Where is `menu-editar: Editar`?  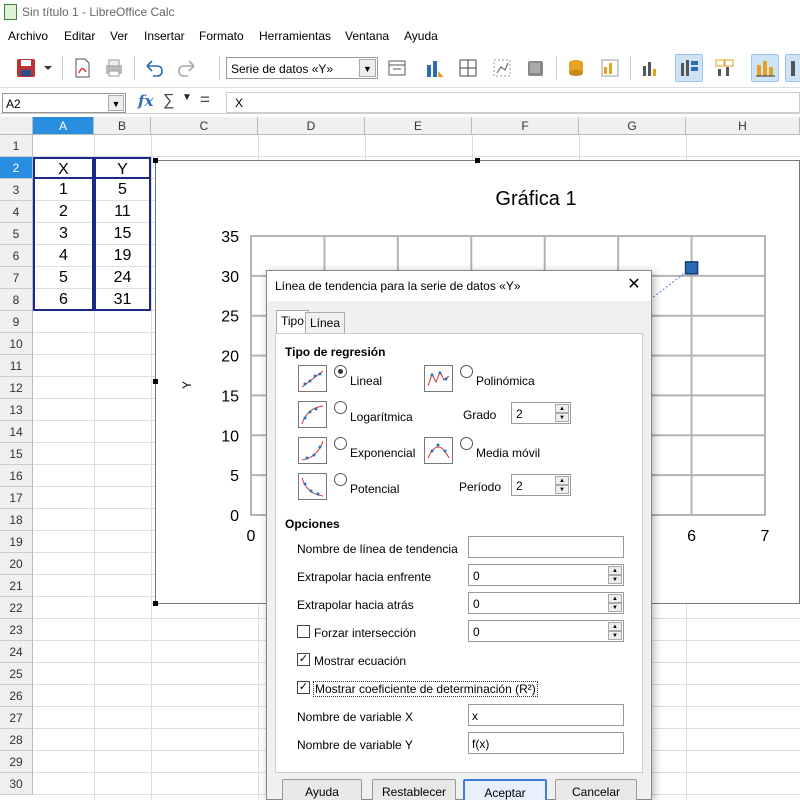 menu-editar: Editar is located at coordinates (79, 36).